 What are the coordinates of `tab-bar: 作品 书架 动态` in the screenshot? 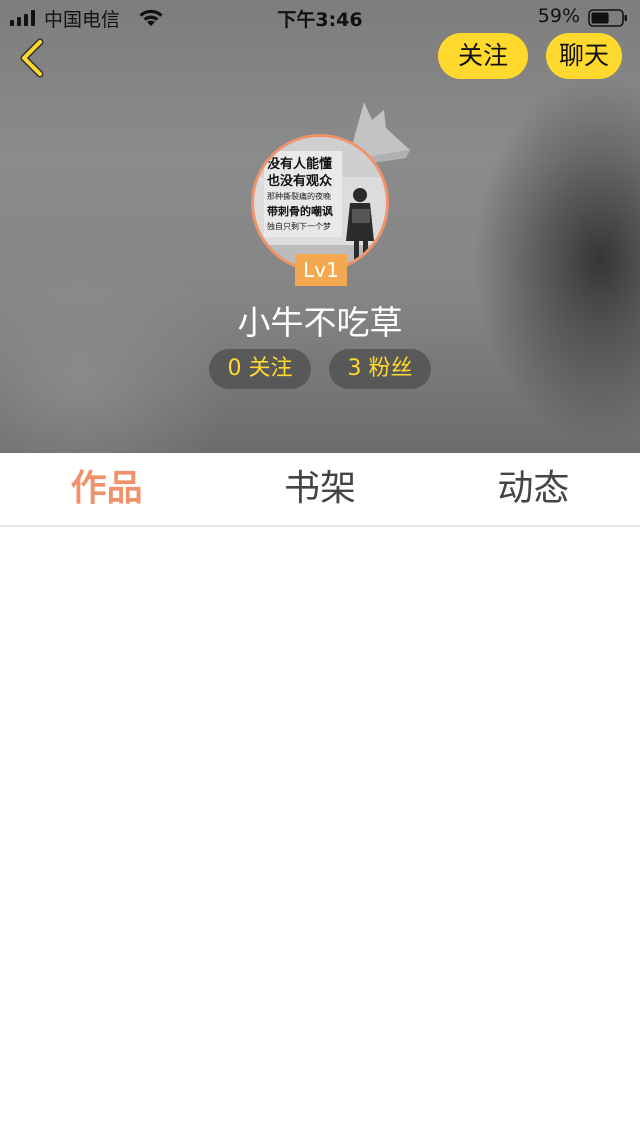 It's located at (320, 490).